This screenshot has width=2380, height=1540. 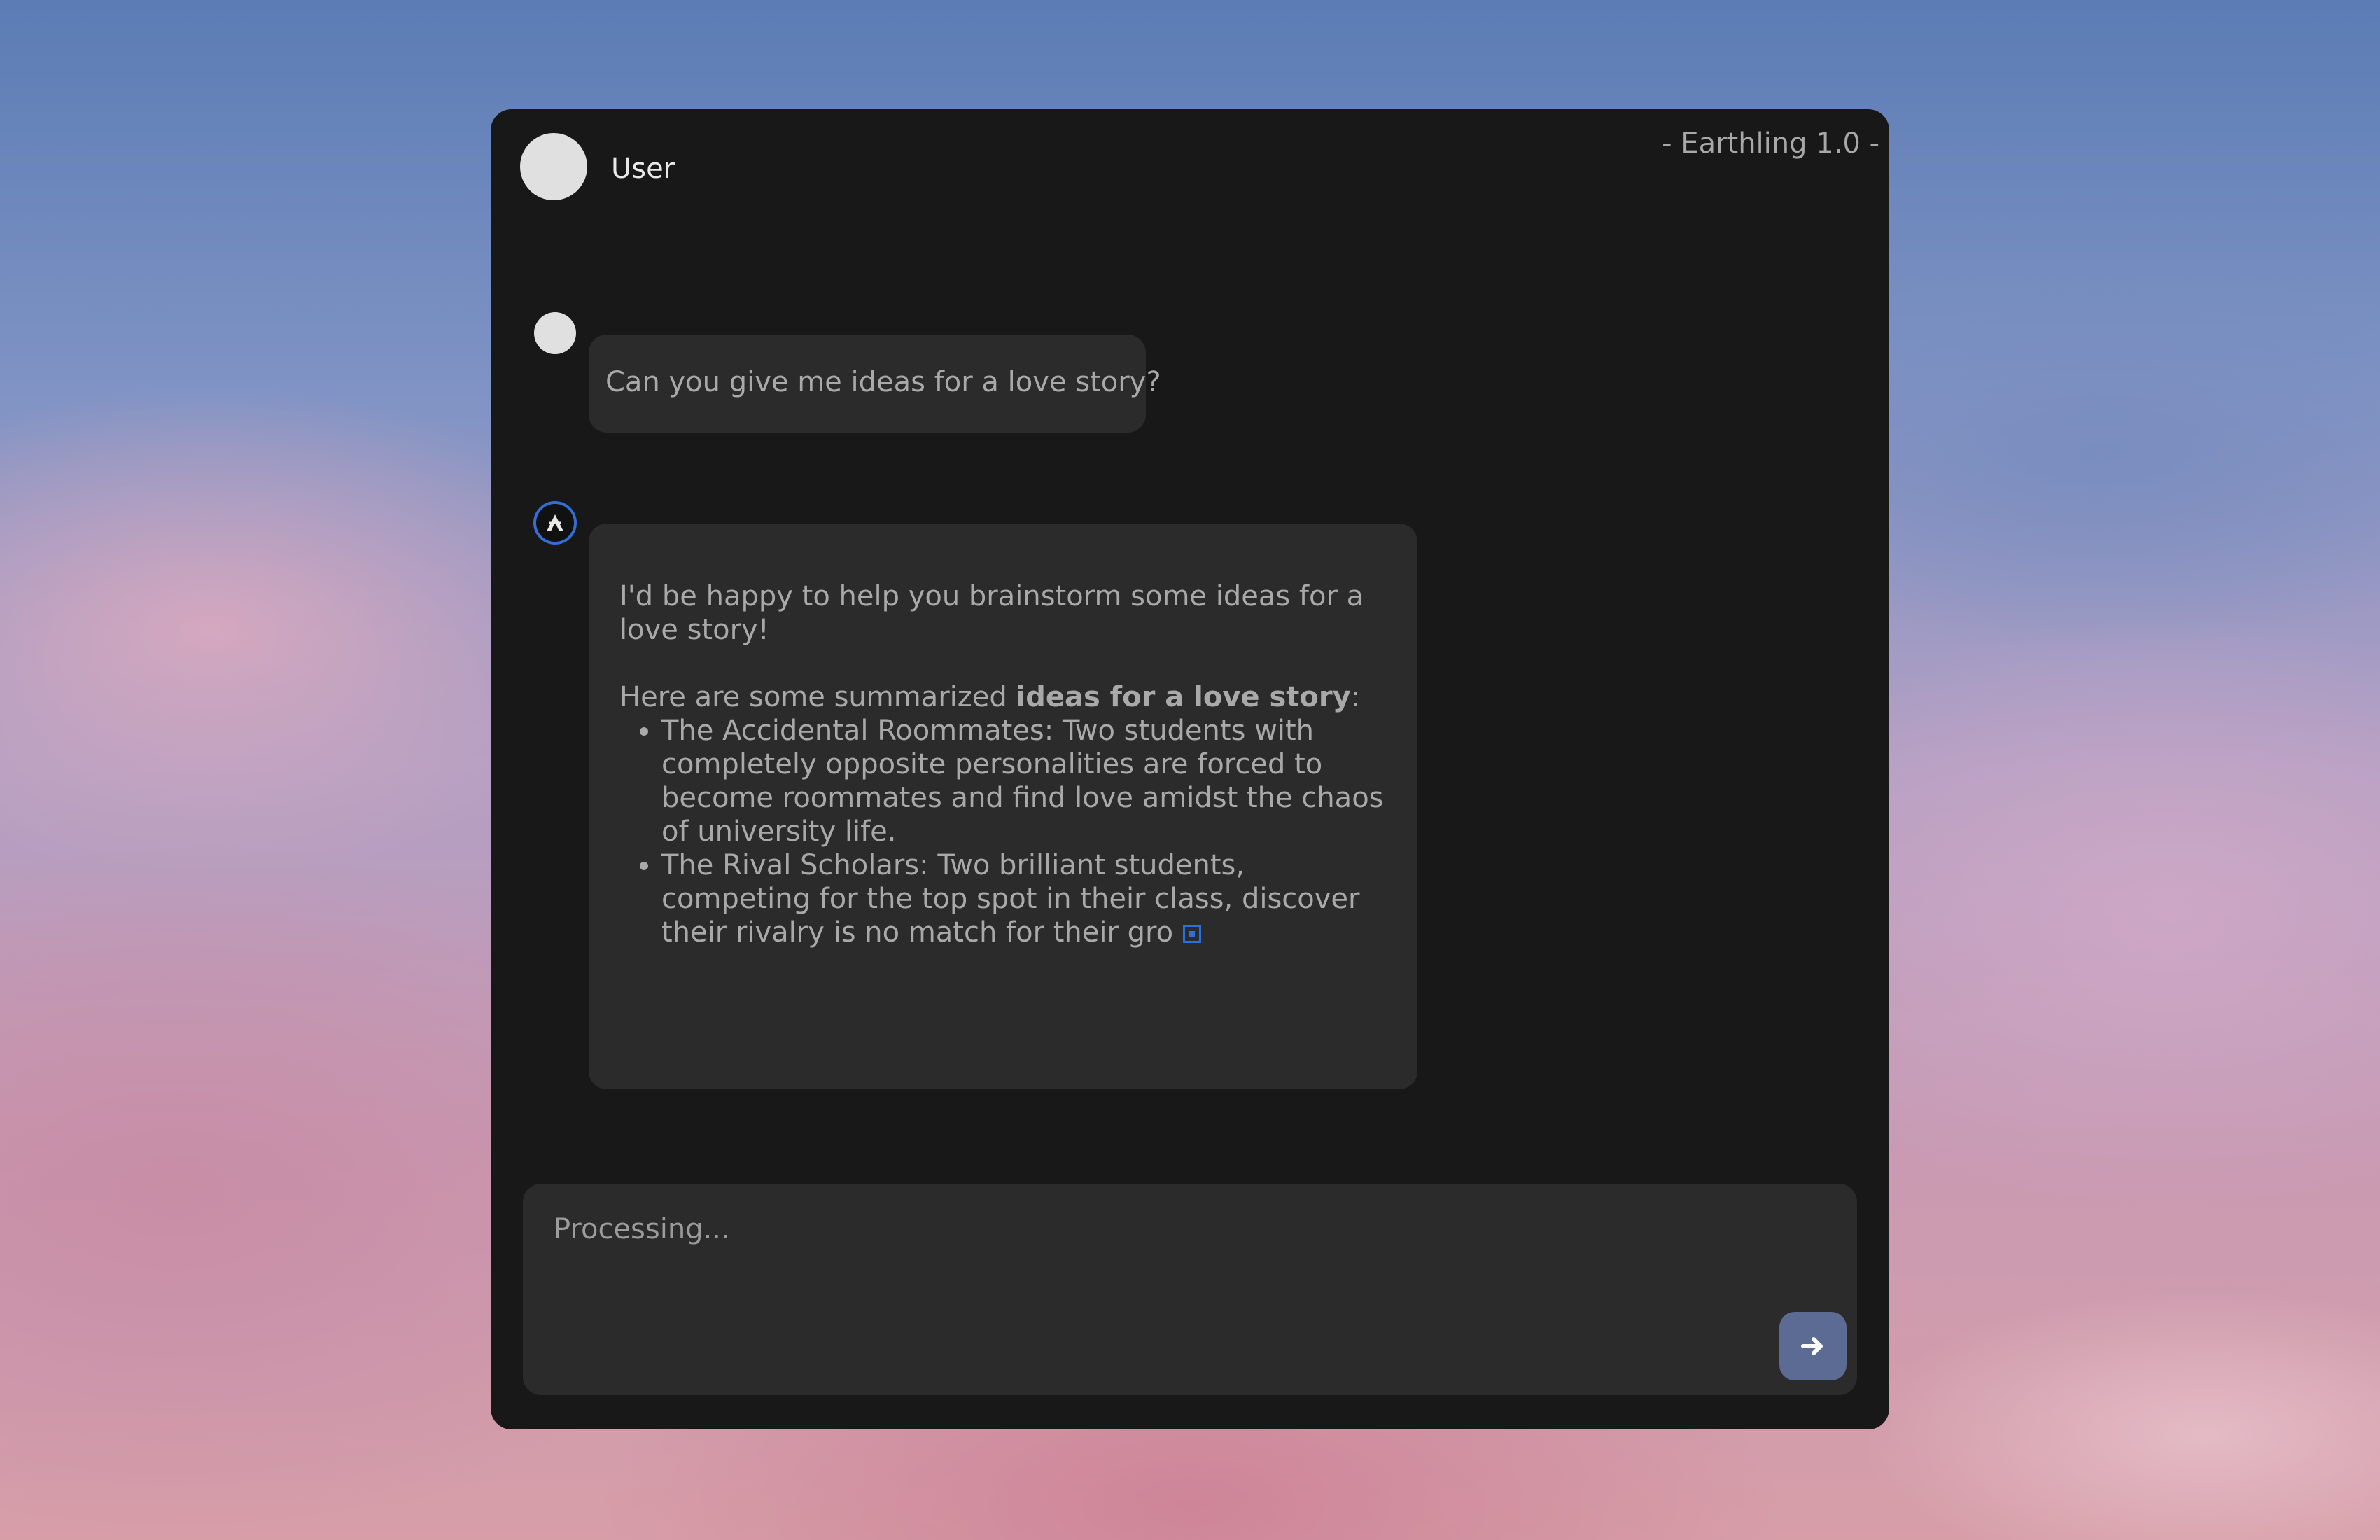 What do you see at coordinates (553, 166) in the screenshot?
I see `user-avatar` at bounding box center [553, 166].